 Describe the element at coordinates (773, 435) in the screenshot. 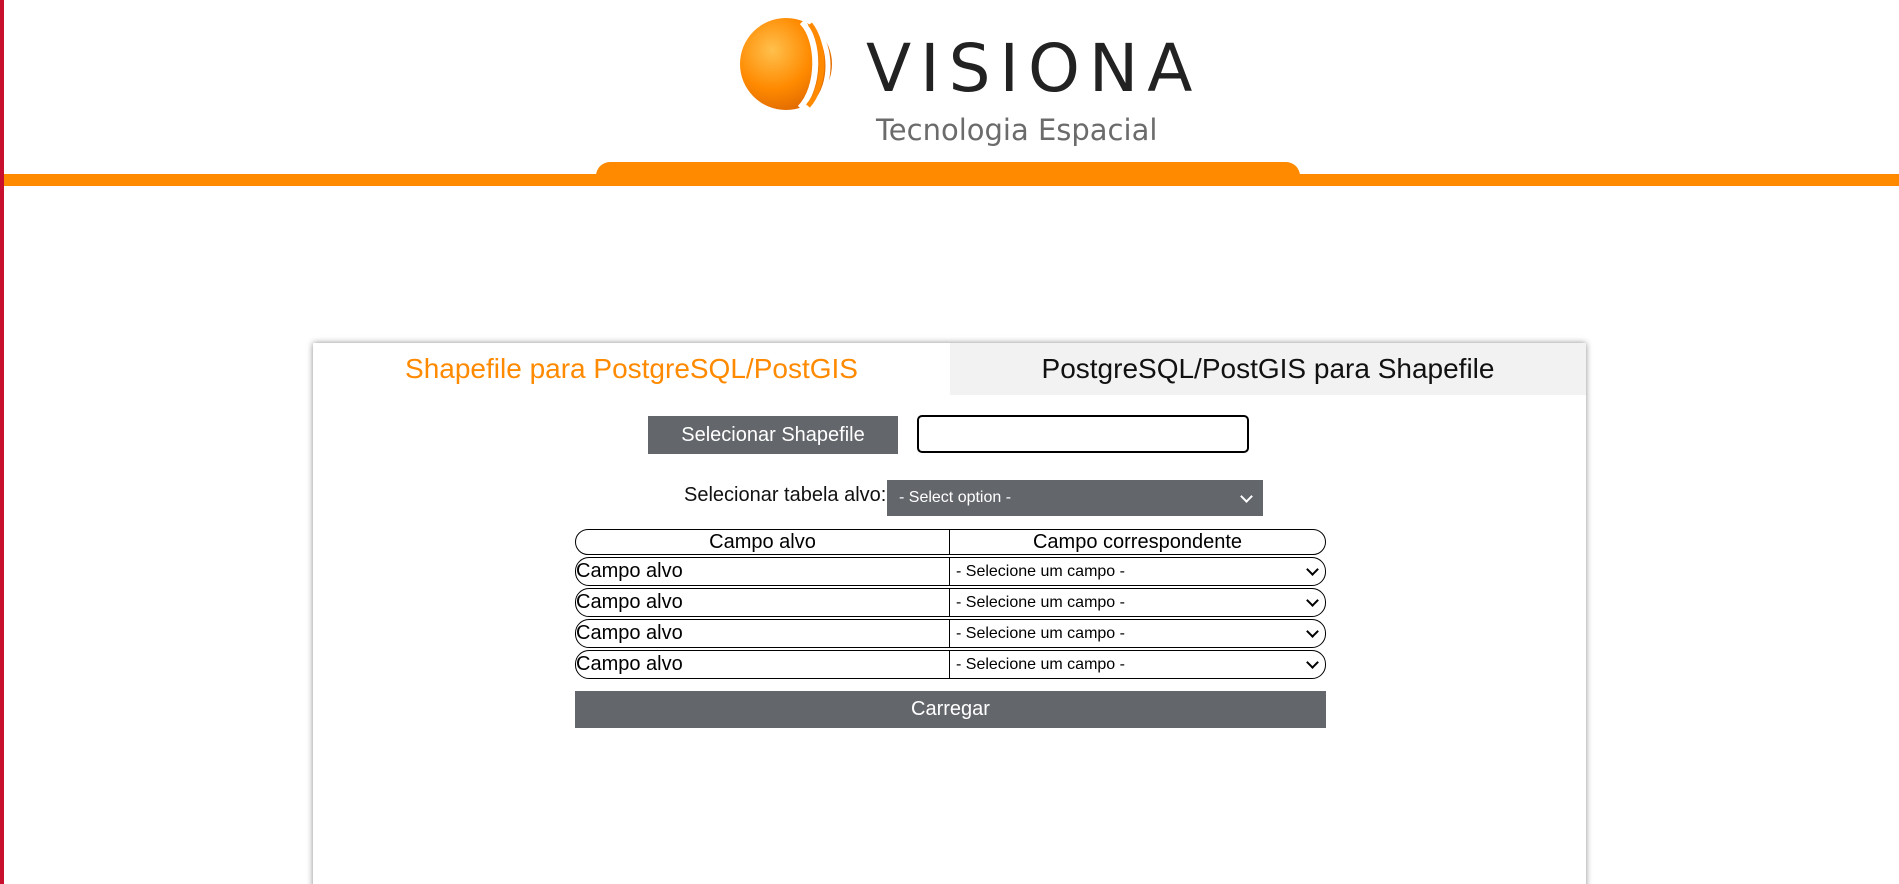

I see `select-shapefile-button: Selecionar Shapefile` at that location.